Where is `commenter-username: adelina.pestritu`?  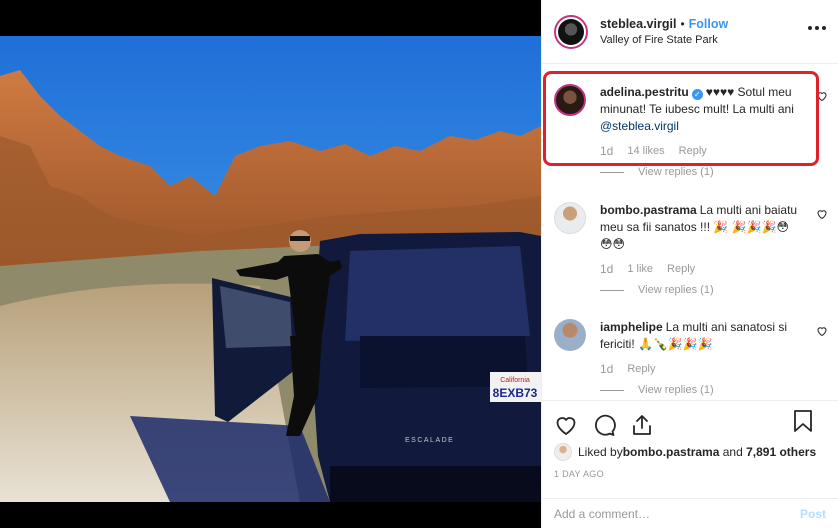 commenter-username: adelina.pestritu is located at coordinates (644, 92).